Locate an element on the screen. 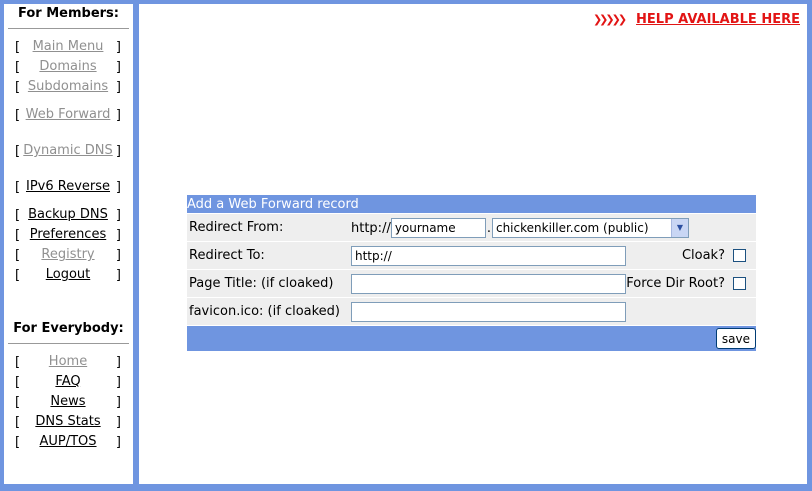 The image size is (812, 491). nav-item-label: AUP/TOS is located at coordinates (68, 442).